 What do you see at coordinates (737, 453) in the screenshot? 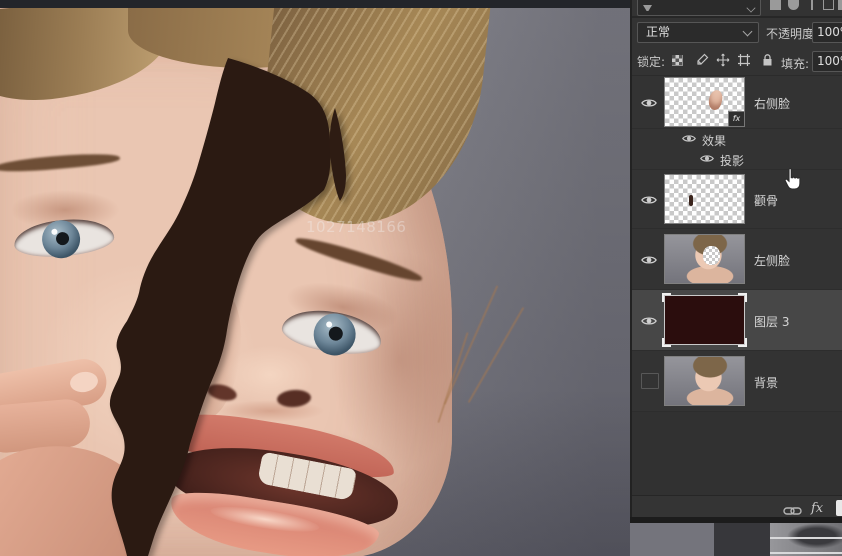
I see `layers-list-empty-area` at bounding box center [737, 453].